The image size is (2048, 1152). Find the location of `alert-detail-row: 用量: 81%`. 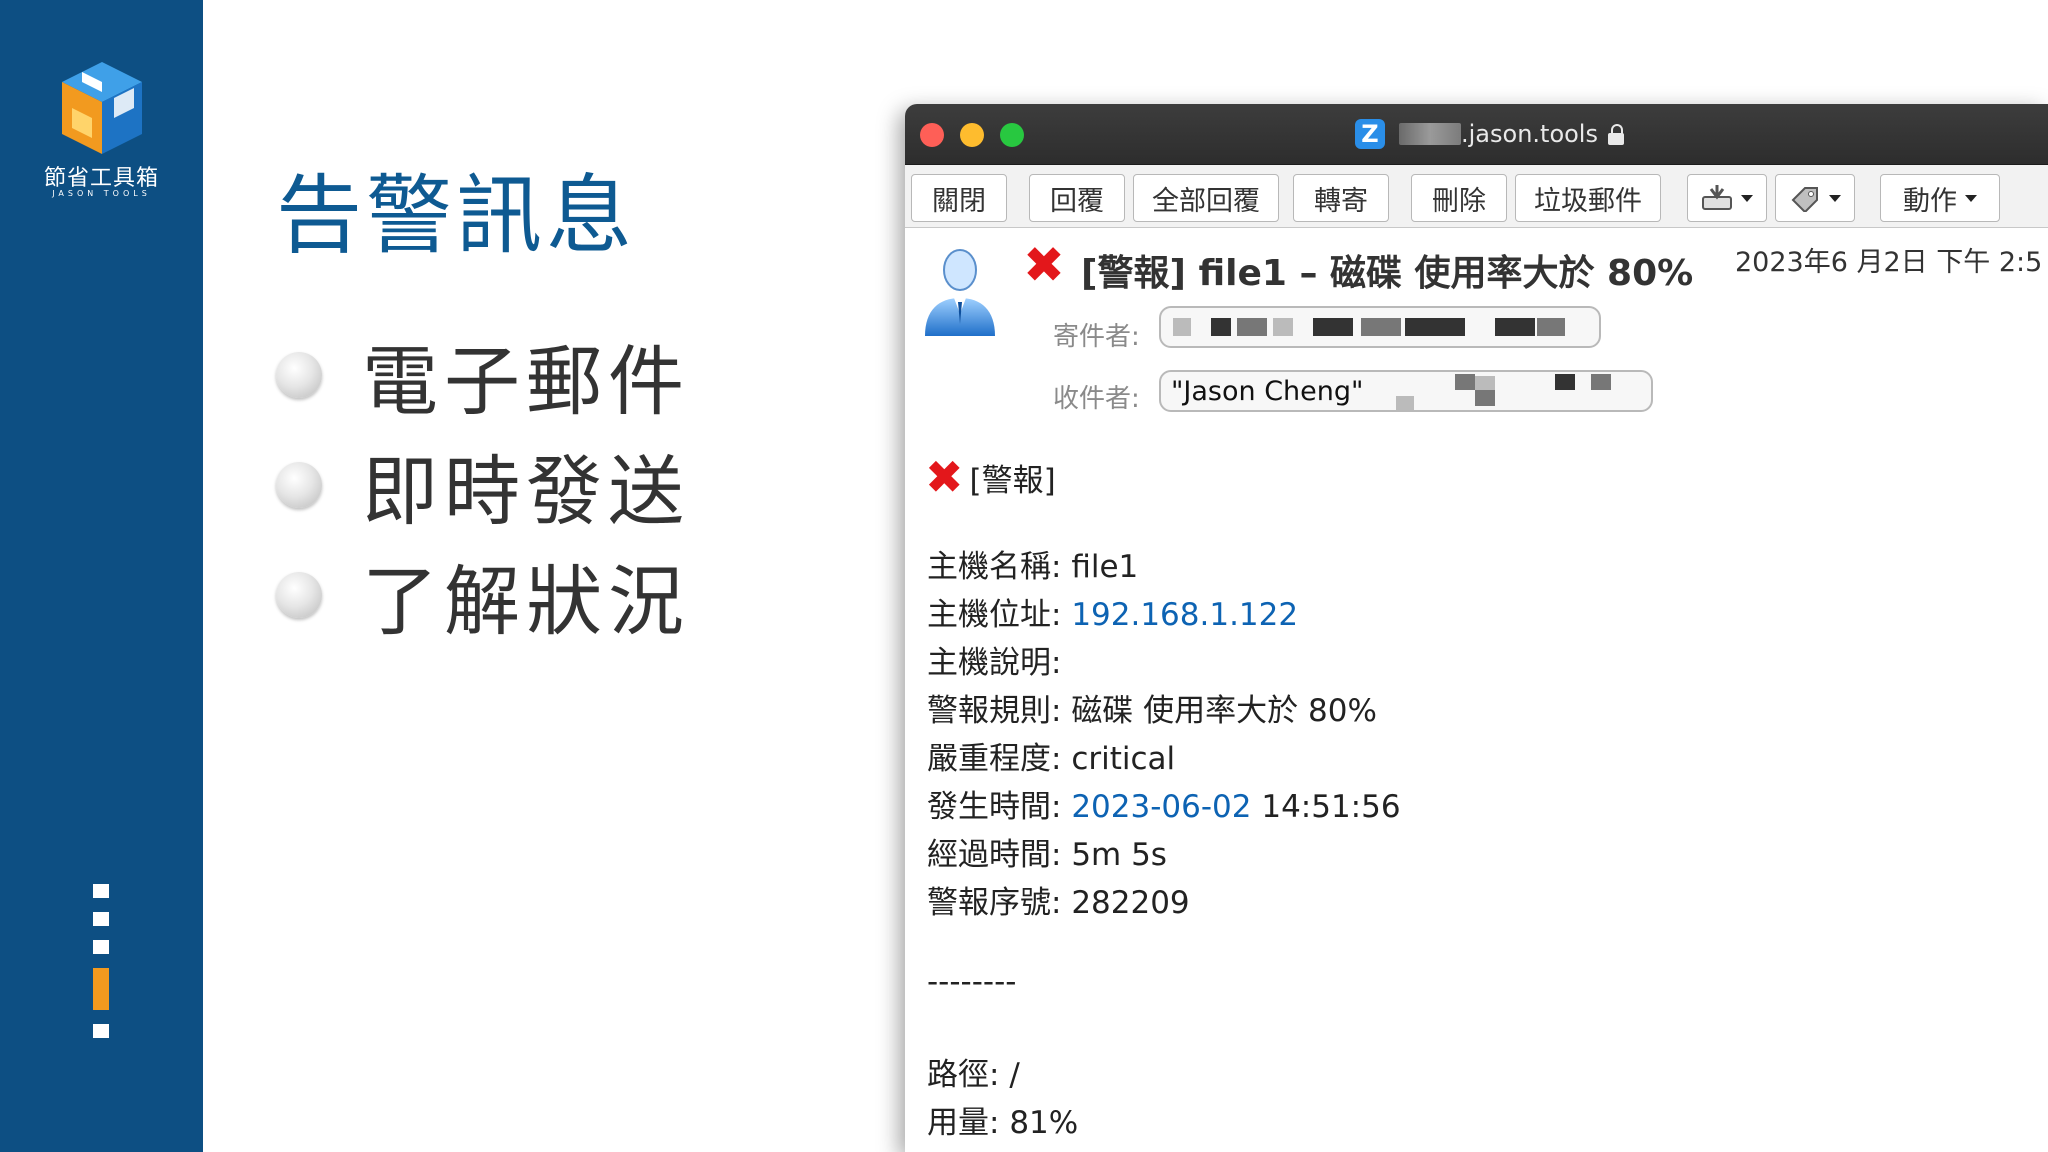

alert-detail-row: 用量: 81% is located at coordinates (1003, 1123).